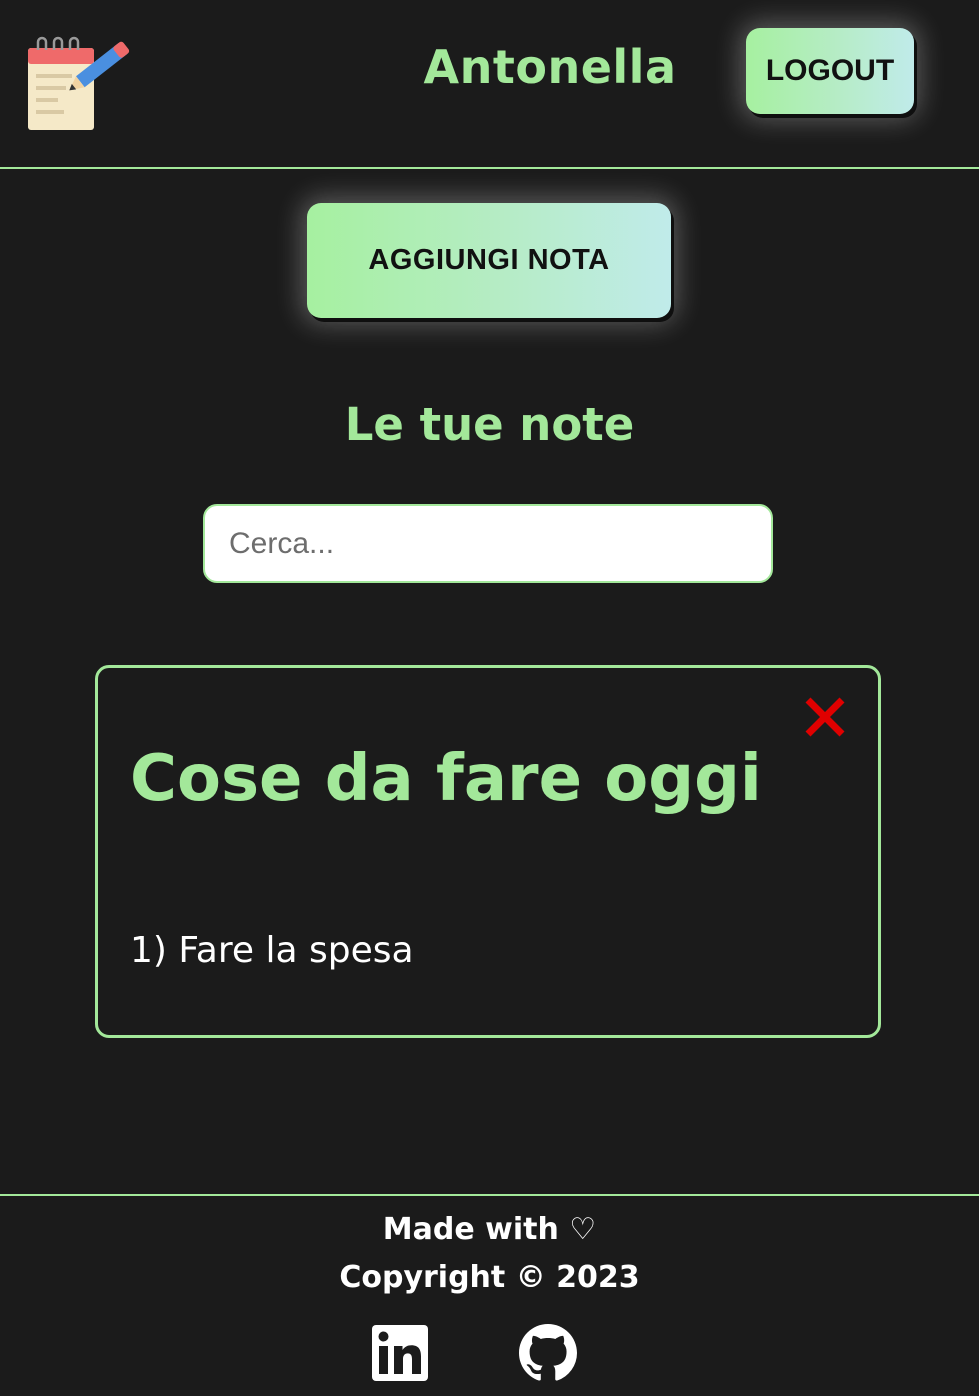 This screenshot has height=1396, width=979. I want to click on note-title: Cose da fare oggi, so click(446, 779).